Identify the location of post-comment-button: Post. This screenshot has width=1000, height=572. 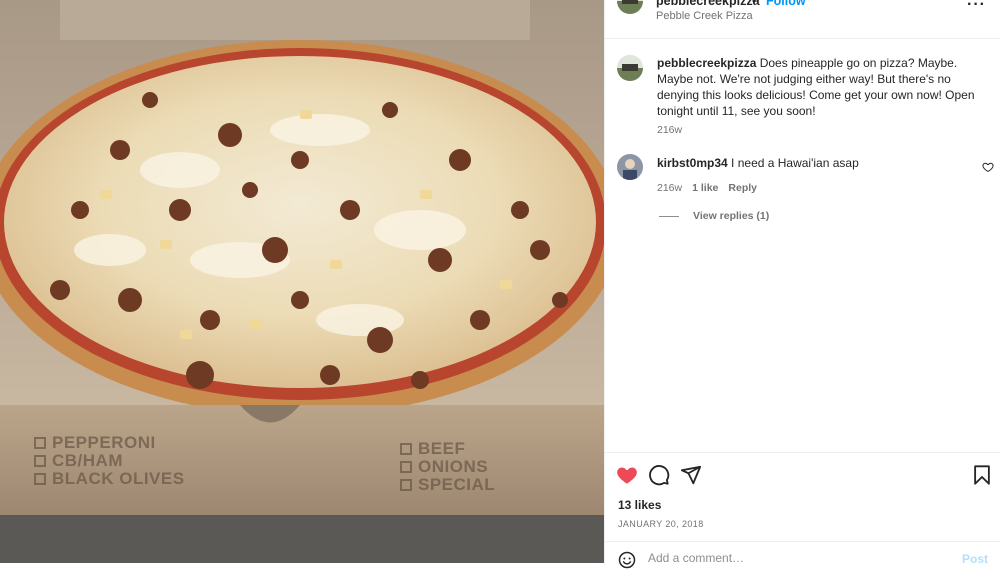
(975, 559).